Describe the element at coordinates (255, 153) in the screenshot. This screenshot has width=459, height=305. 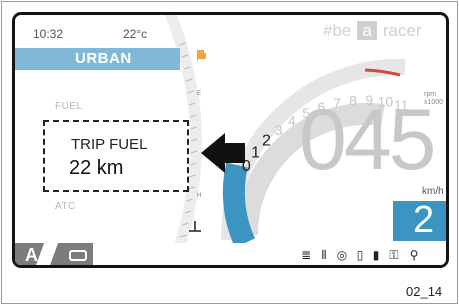
I see `rpm-scale-number: 1` at that location.